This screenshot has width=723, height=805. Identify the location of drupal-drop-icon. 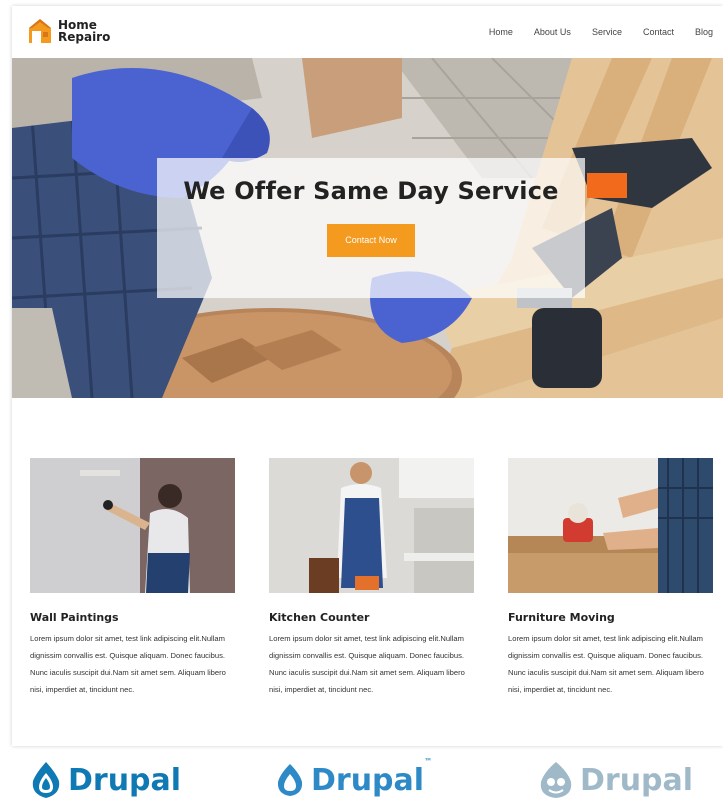
(46, 780).